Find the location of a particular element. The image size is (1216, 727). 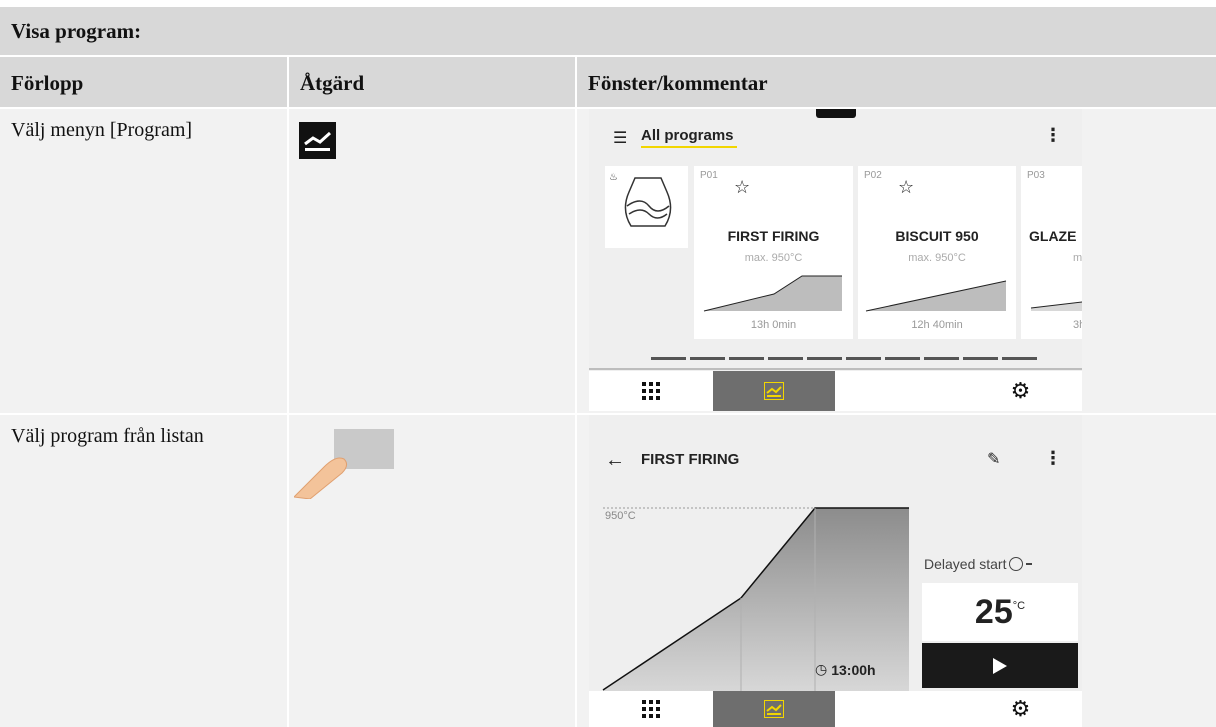

notch is located at coordinates (836, 113).